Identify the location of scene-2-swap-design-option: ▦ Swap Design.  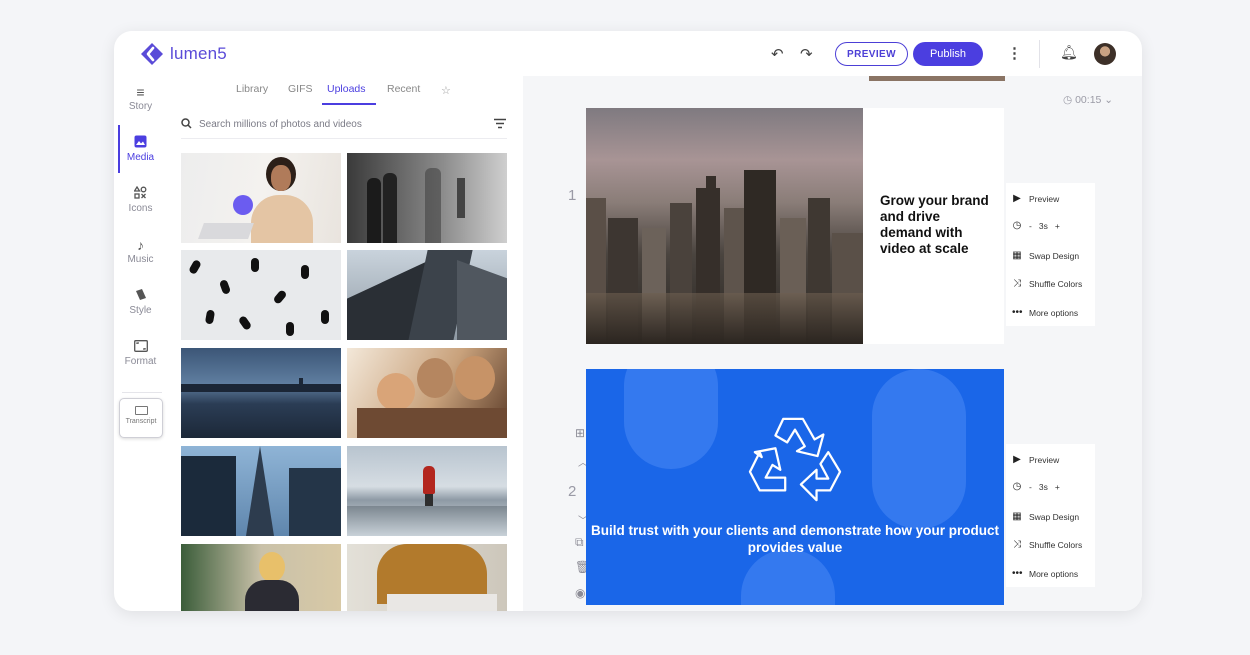
(1045, 516).